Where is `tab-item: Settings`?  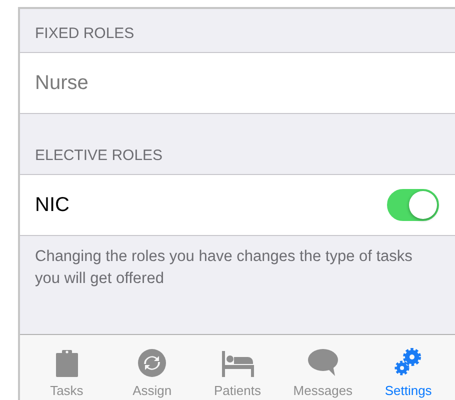 tab-item: Settings is located at coordinates (409, 367).